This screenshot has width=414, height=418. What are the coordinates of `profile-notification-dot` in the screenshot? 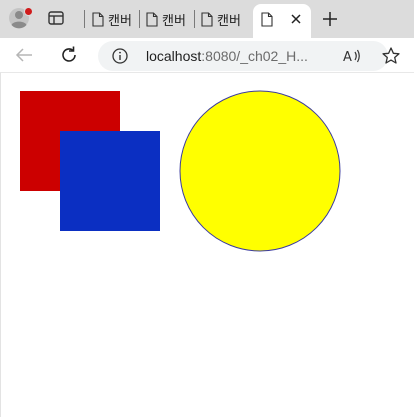 It's located at (28, 11).